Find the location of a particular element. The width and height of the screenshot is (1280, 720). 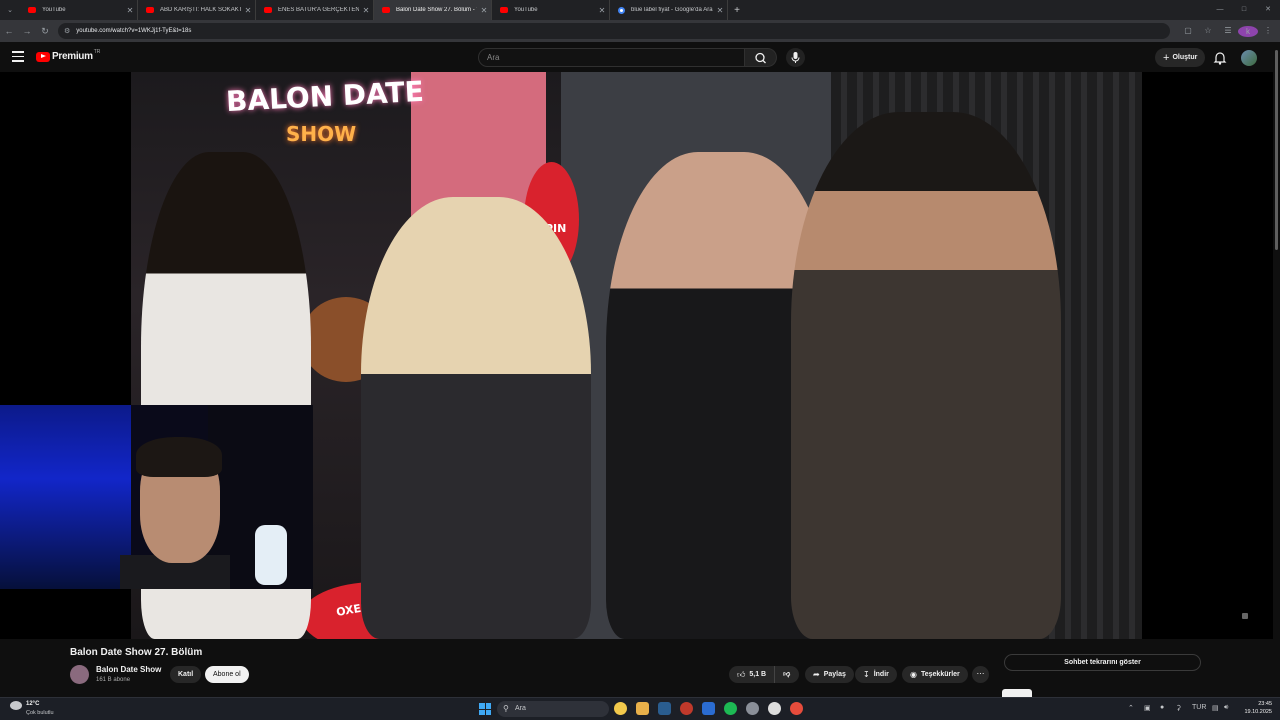

logo-text: Premium is located at coordinates (72, 56).